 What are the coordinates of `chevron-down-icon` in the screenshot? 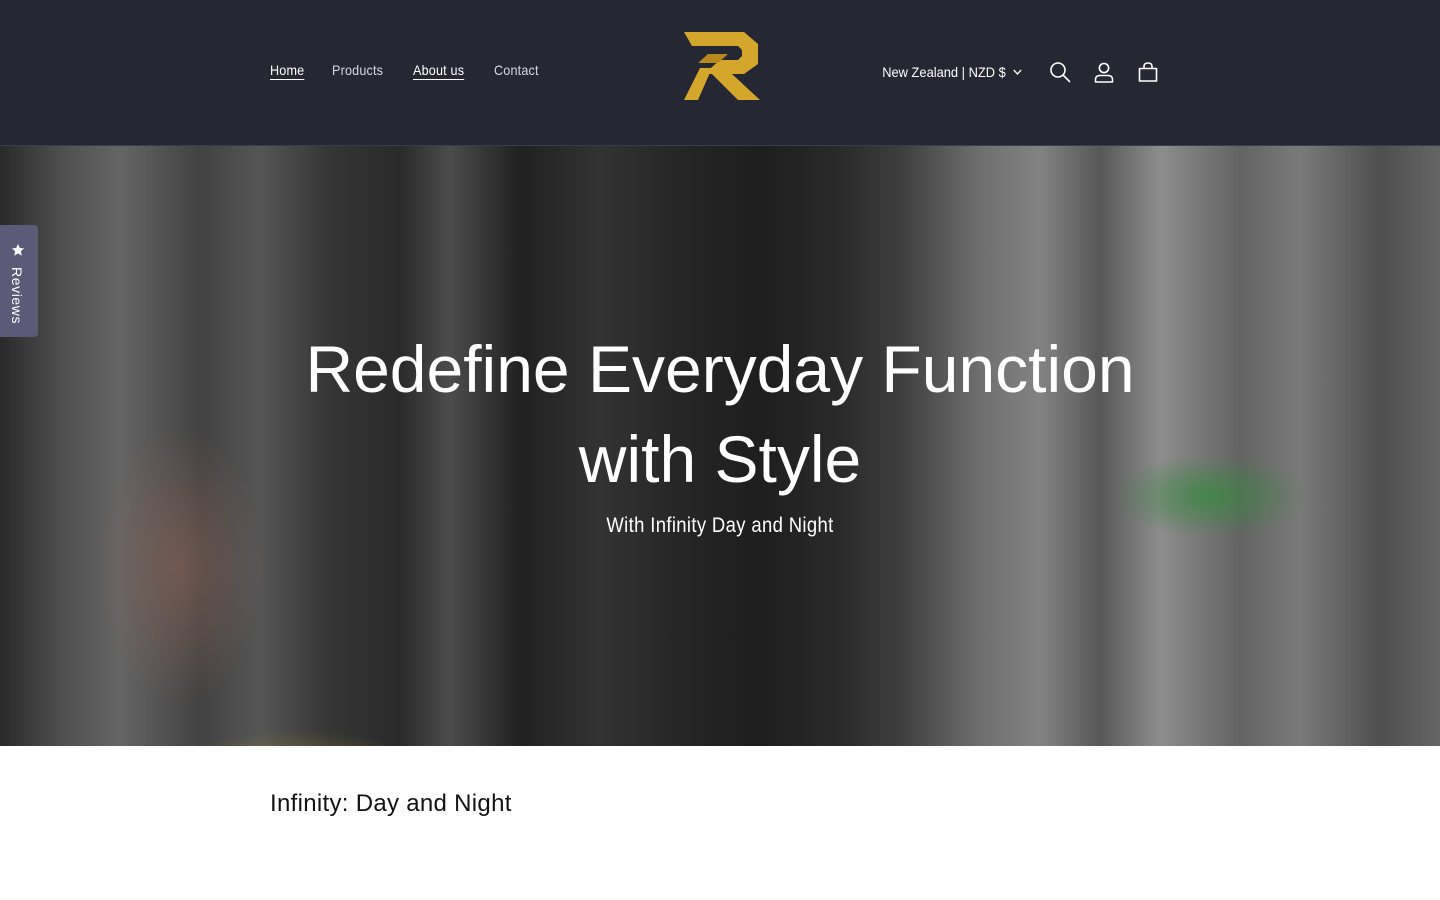 It's located at (1017, 72).